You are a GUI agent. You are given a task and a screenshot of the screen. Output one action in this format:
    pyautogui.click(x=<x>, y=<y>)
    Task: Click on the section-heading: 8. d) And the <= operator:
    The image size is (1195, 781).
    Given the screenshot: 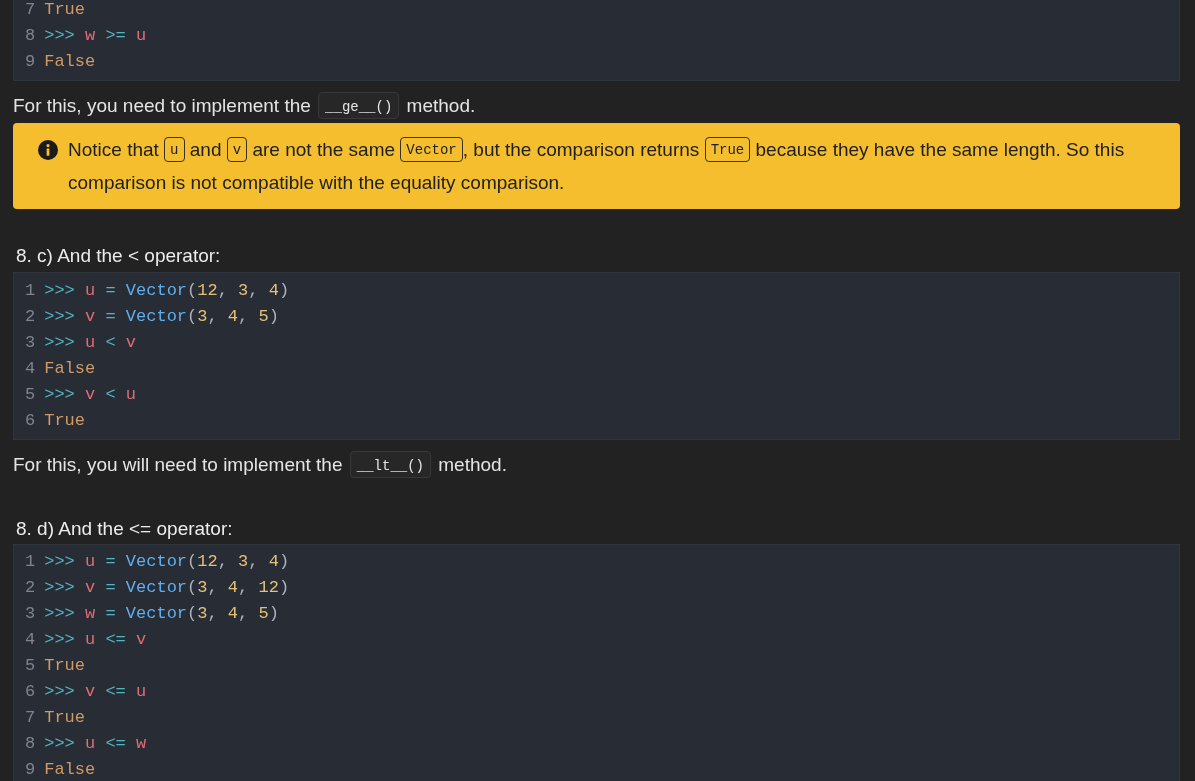 What is the action you would take?
    pyautogui.click(x=124, y=528)
    